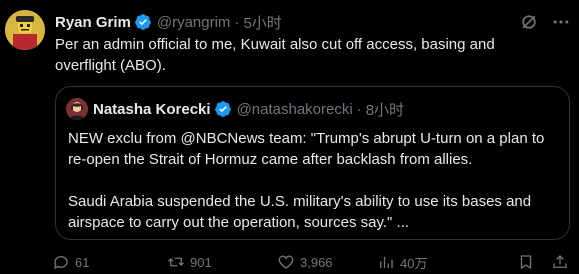 The image size is (579, 274). I want to click on like-count: 3,966, so click(316, 262).